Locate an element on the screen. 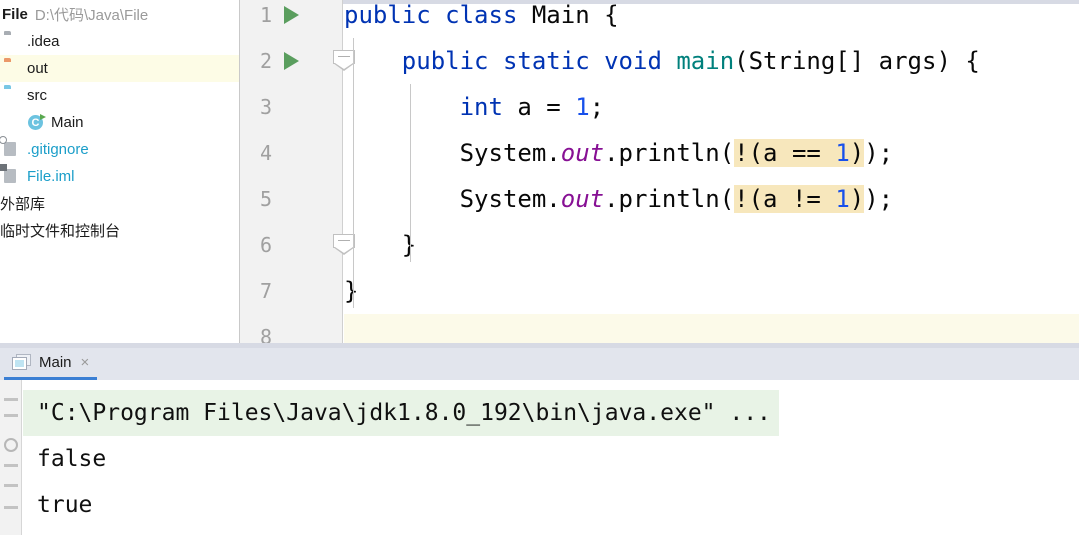  code-token: ); is located at coordinates (879, 153).